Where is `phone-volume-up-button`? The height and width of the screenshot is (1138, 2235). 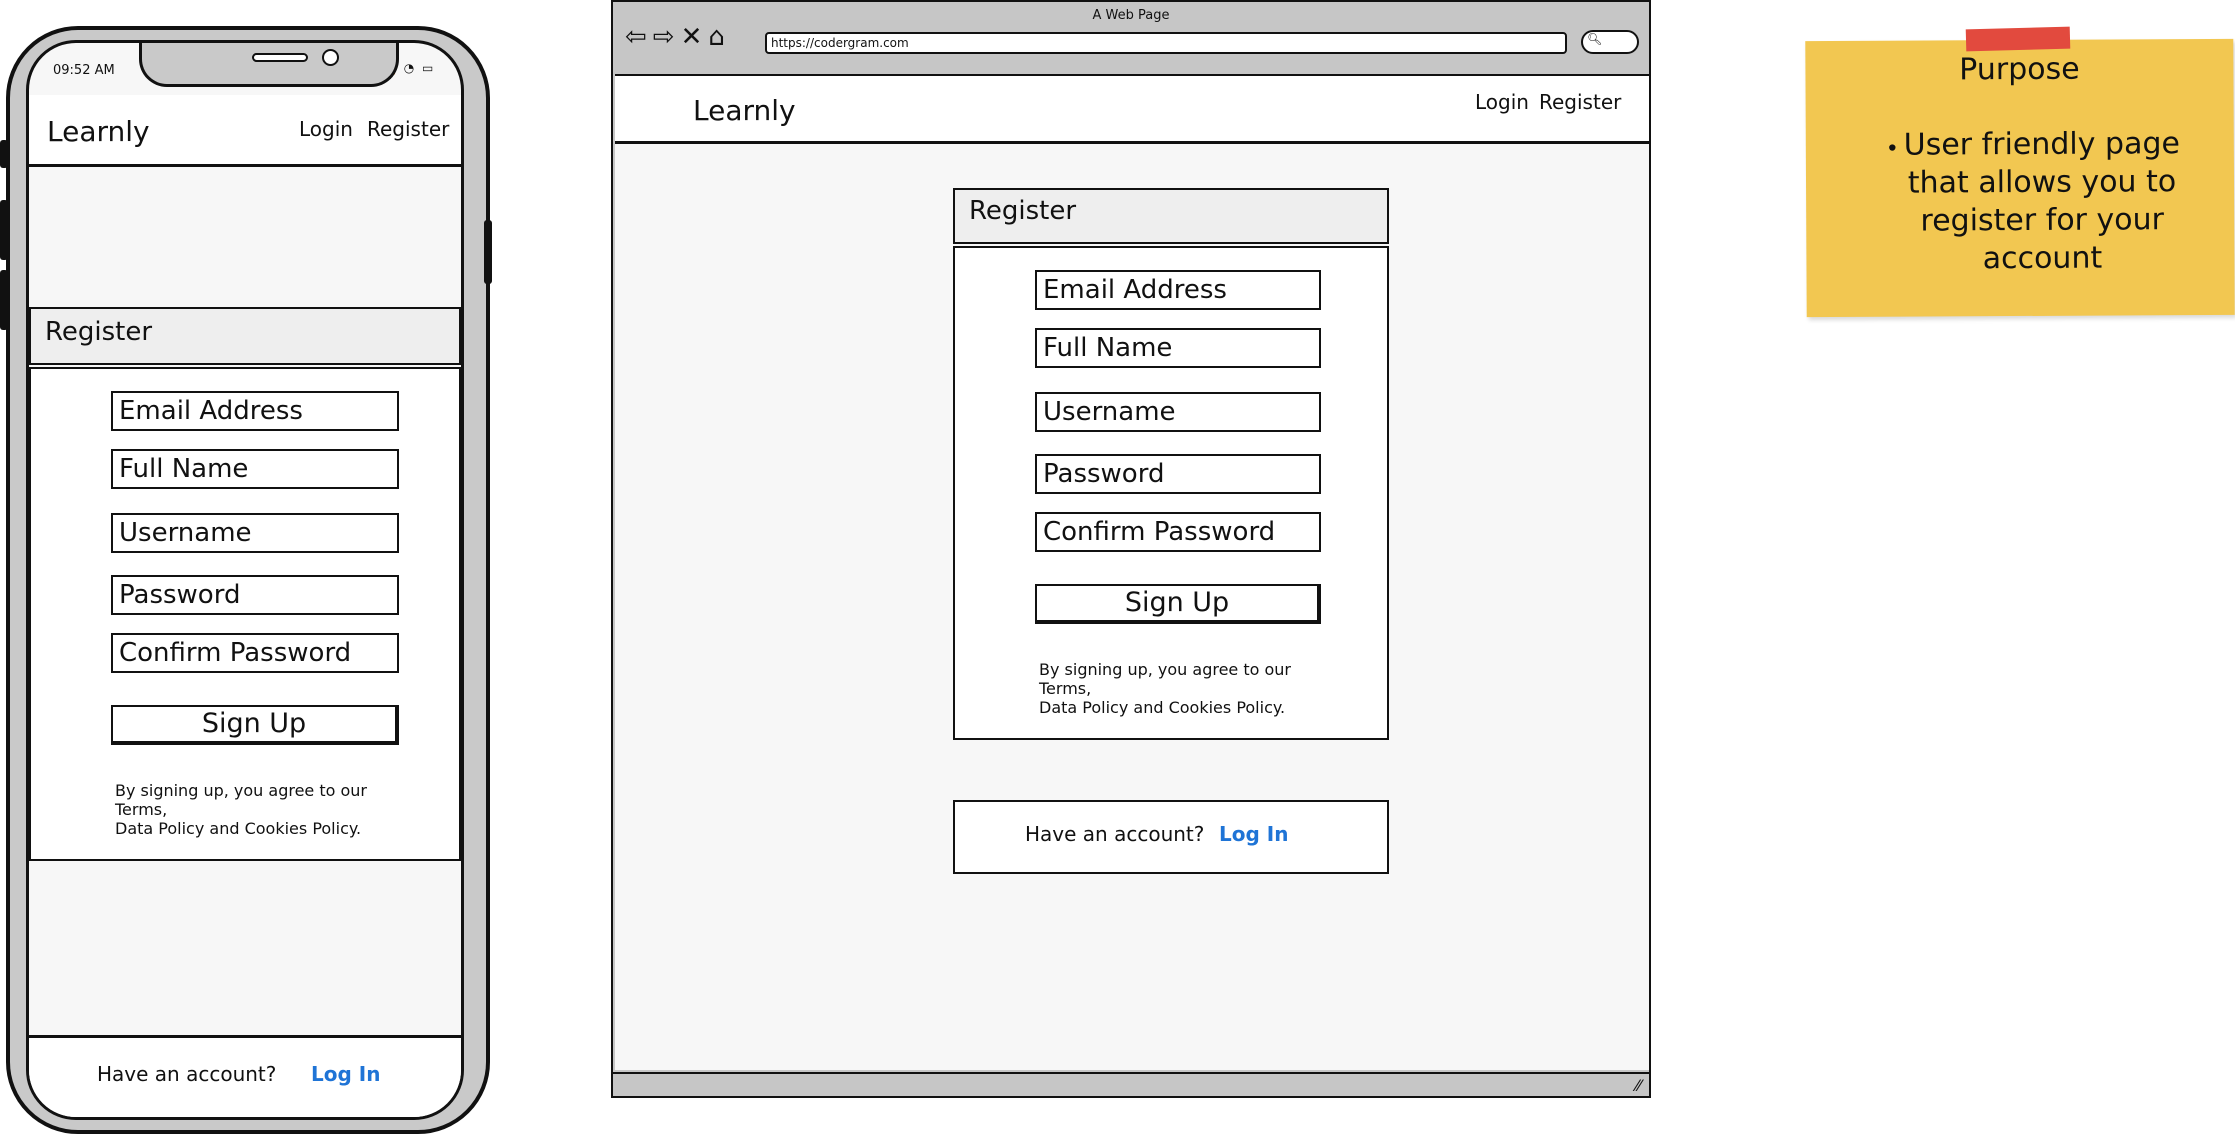 phone-volume-up-button is located at coordinates (4, 230).